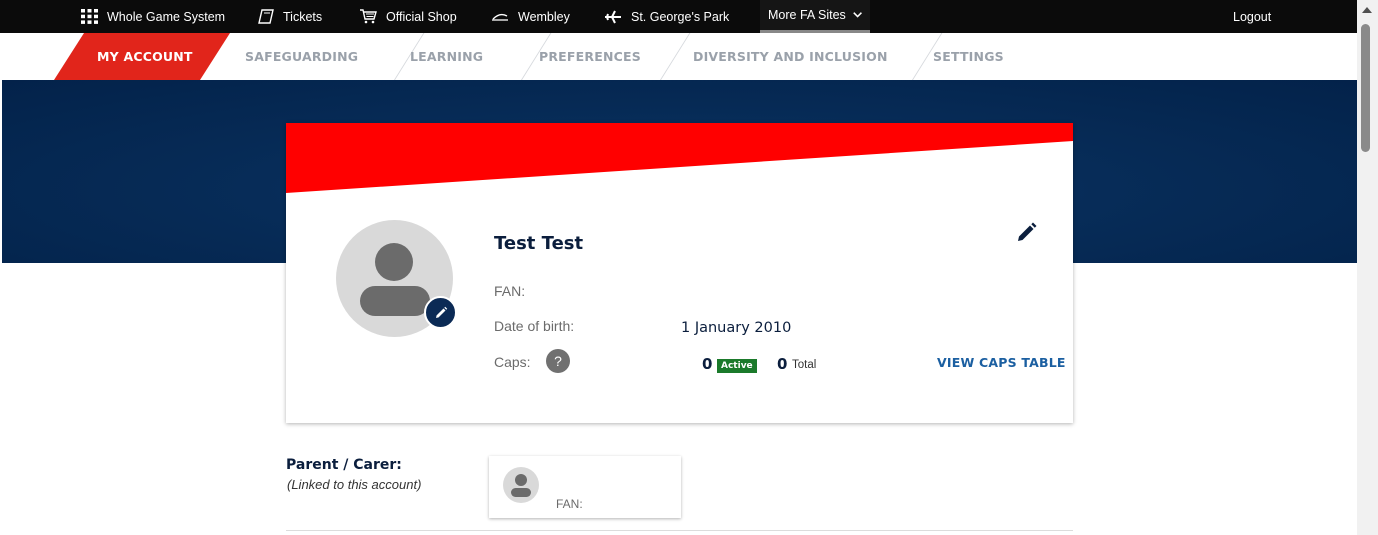 This screenshot has width=1378, height=535. I want to click on parent-carer-title: Parent / Carer:, so click(344, 465).